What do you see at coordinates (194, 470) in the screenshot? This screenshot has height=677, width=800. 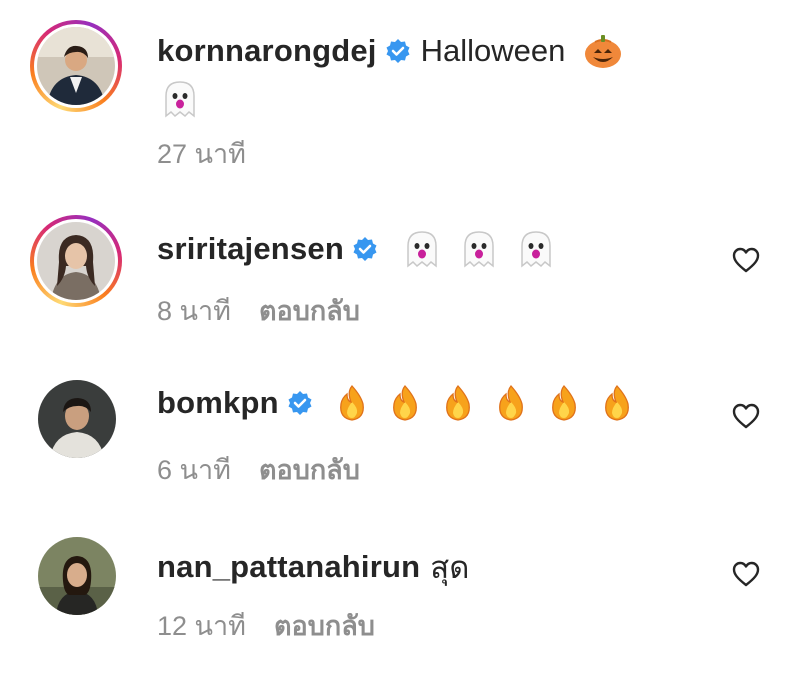 I see `timestamp: 6 นาที` at bounding box center [194, 470].